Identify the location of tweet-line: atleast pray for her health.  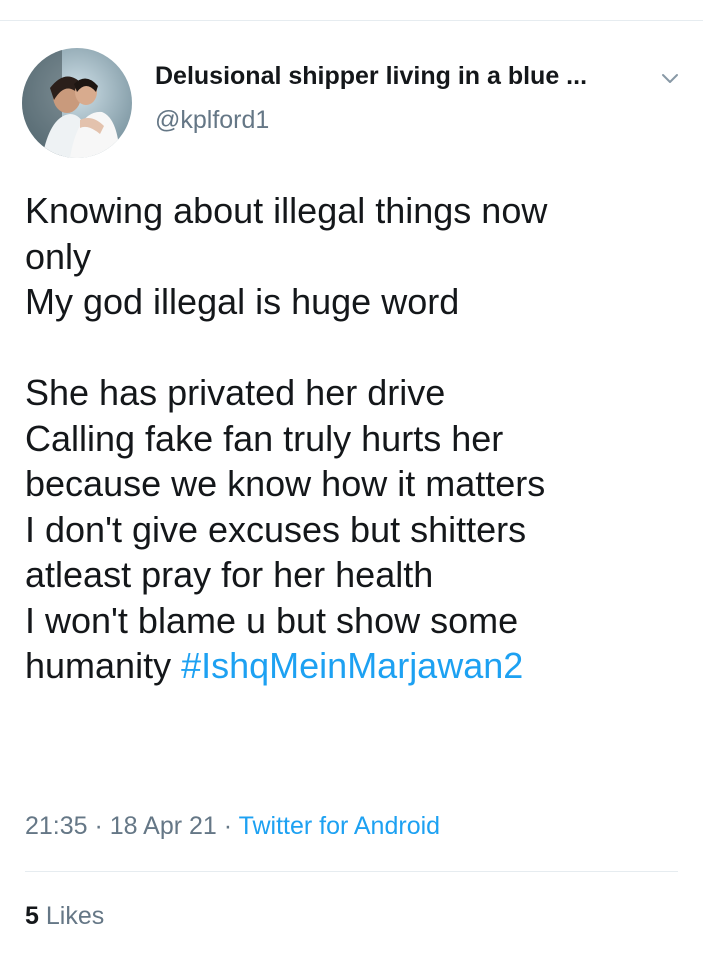
(229, 574).